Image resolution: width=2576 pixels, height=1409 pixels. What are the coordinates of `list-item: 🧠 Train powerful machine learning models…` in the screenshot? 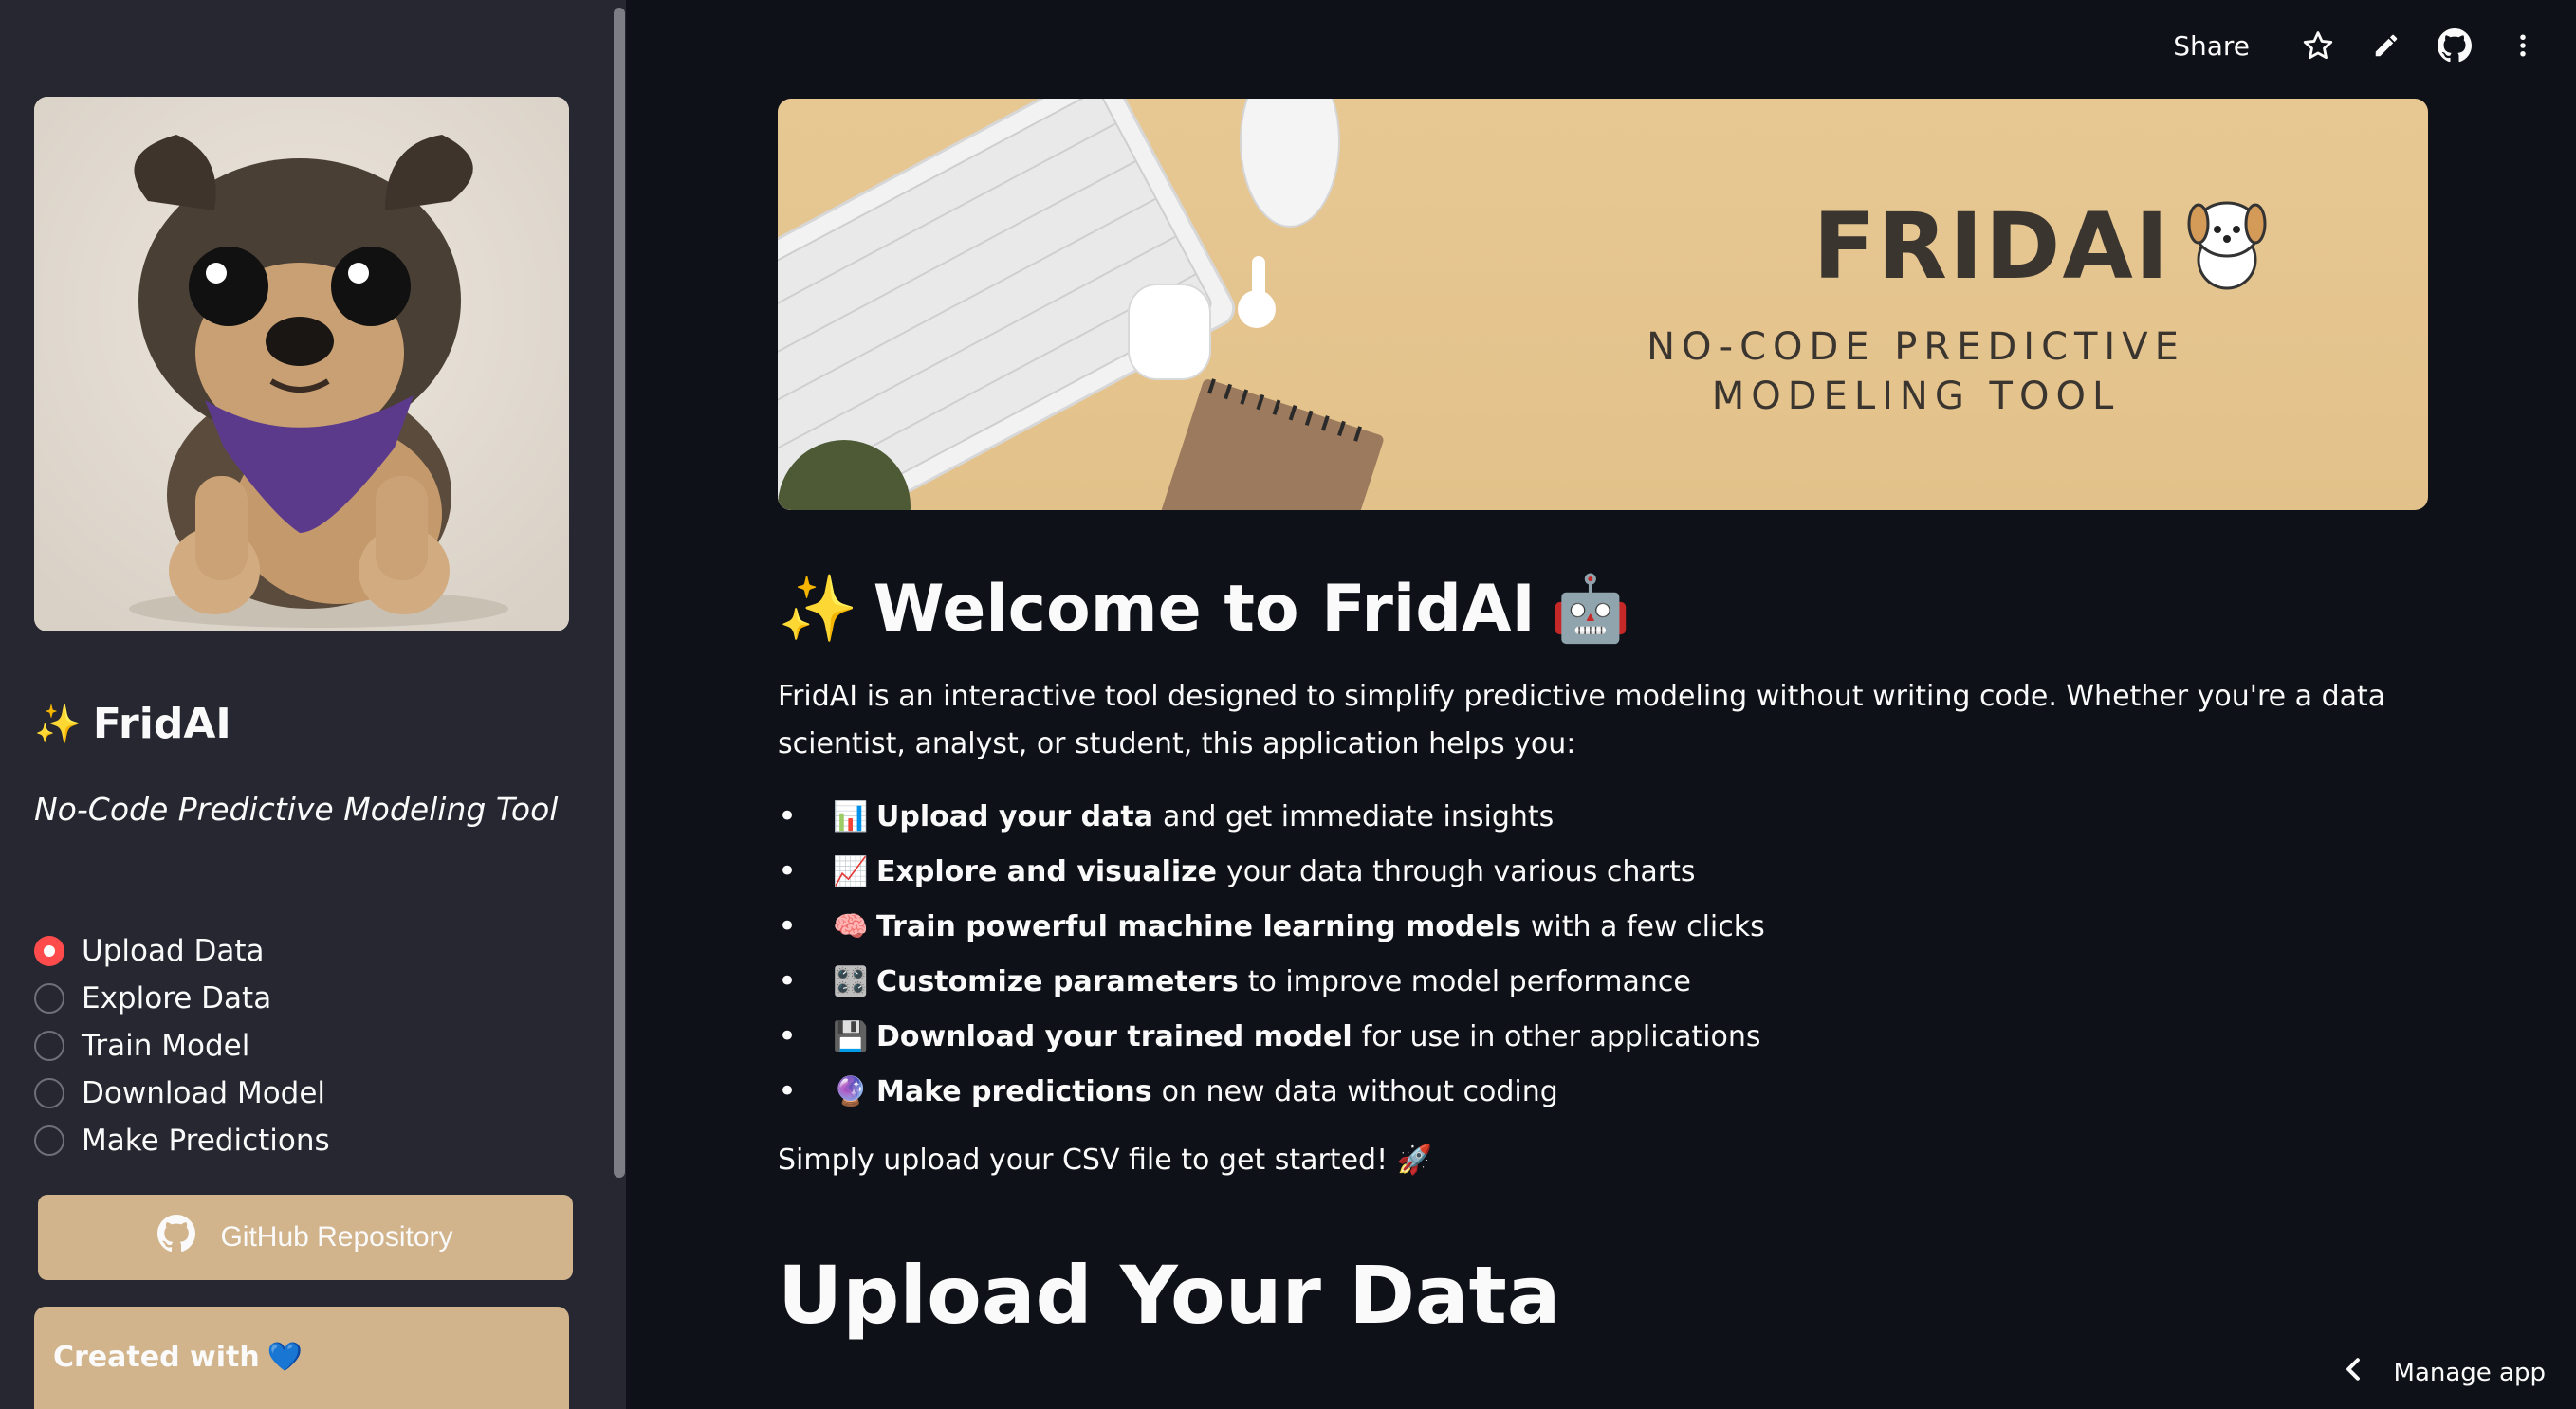 It's located at (1603, 926).